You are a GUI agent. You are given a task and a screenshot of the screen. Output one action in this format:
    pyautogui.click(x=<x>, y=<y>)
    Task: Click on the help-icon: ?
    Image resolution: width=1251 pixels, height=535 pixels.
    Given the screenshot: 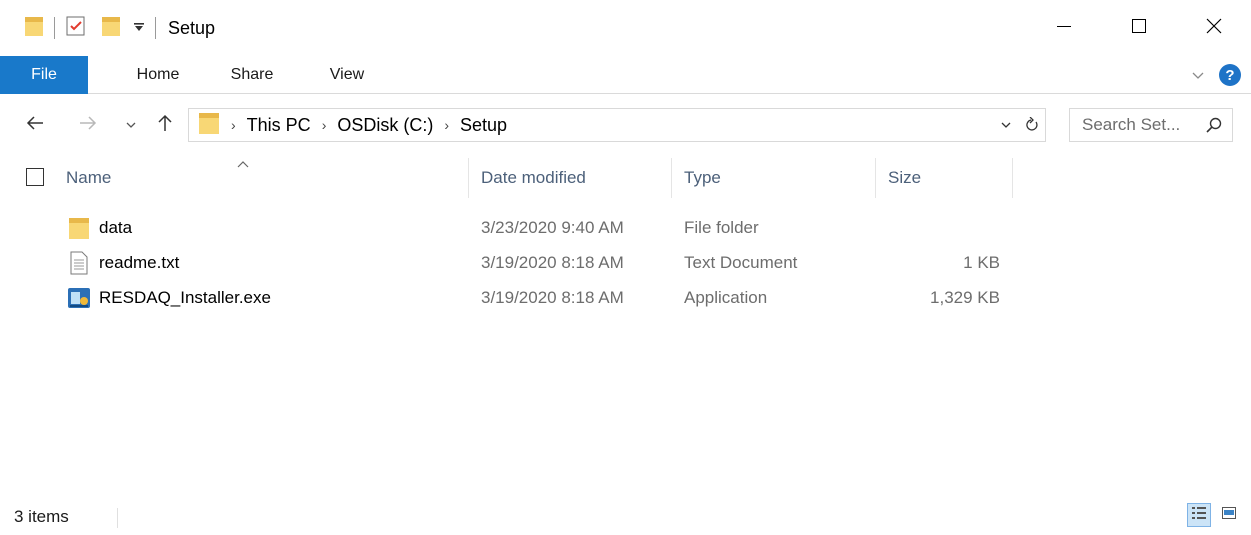 What is the action you would take?
    pyautogui.click(x=1230, y=75)
    